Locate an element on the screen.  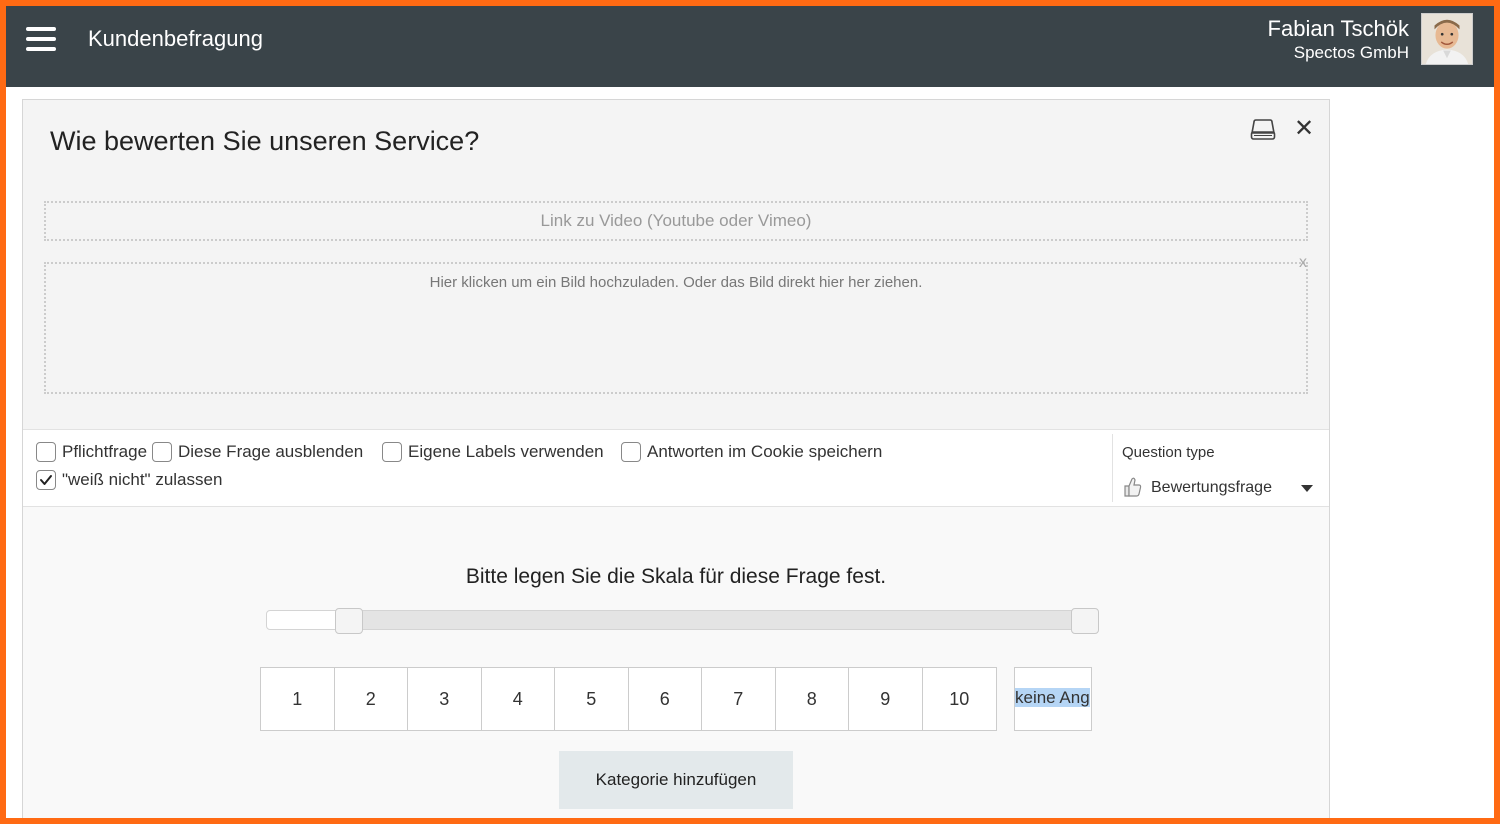
option-required: Pflichtfrage is located at coordinates (91, 452).